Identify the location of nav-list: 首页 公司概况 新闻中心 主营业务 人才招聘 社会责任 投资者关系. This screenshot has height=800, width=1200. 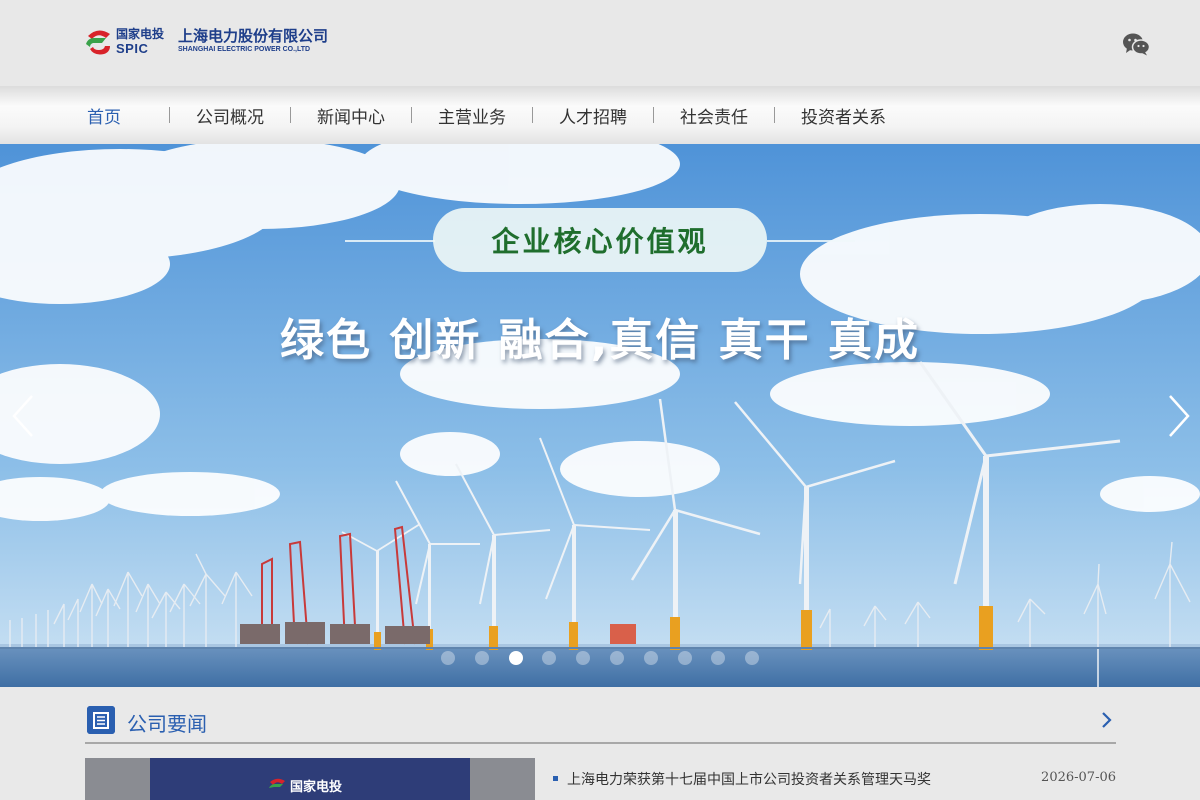
(498, 115).